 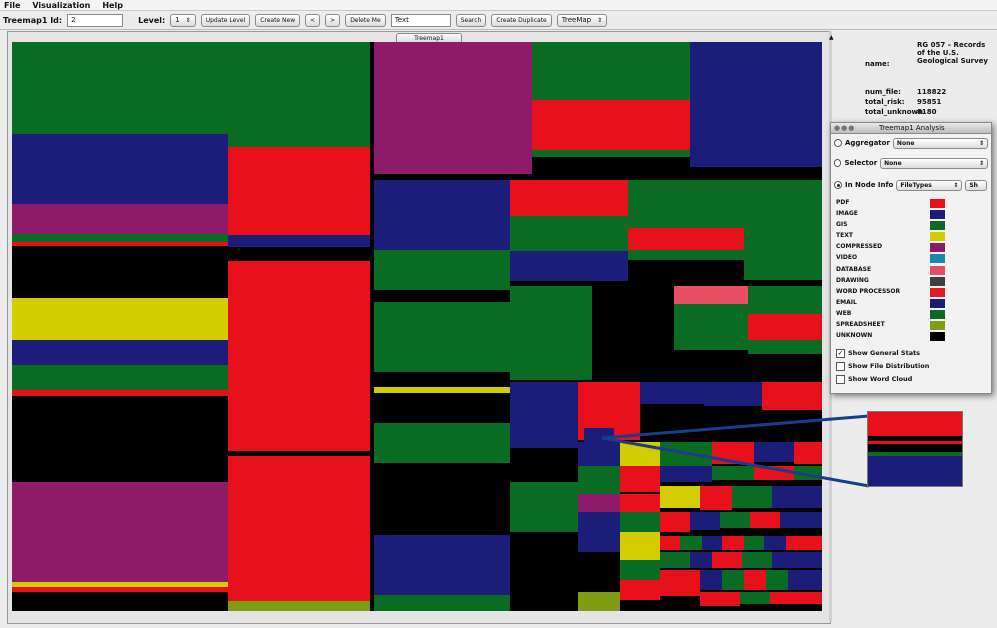 I want to click on panel-titlebar: ●●● Treemap1 Analysis, so click(x=911, y=128).